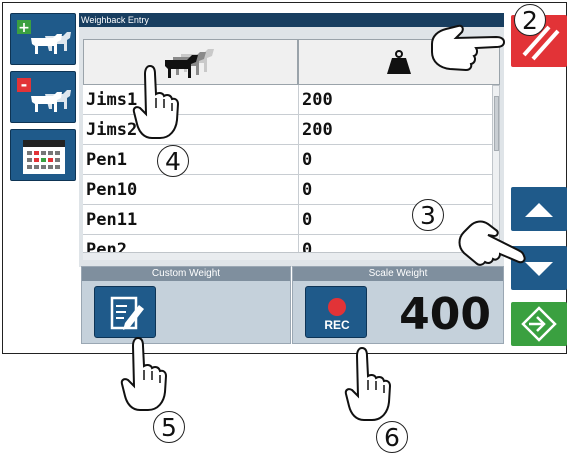  What do you see at coordinates (337, 325) in the screenshot?
I see `record-label: REC` at bounding box center [337, 325].